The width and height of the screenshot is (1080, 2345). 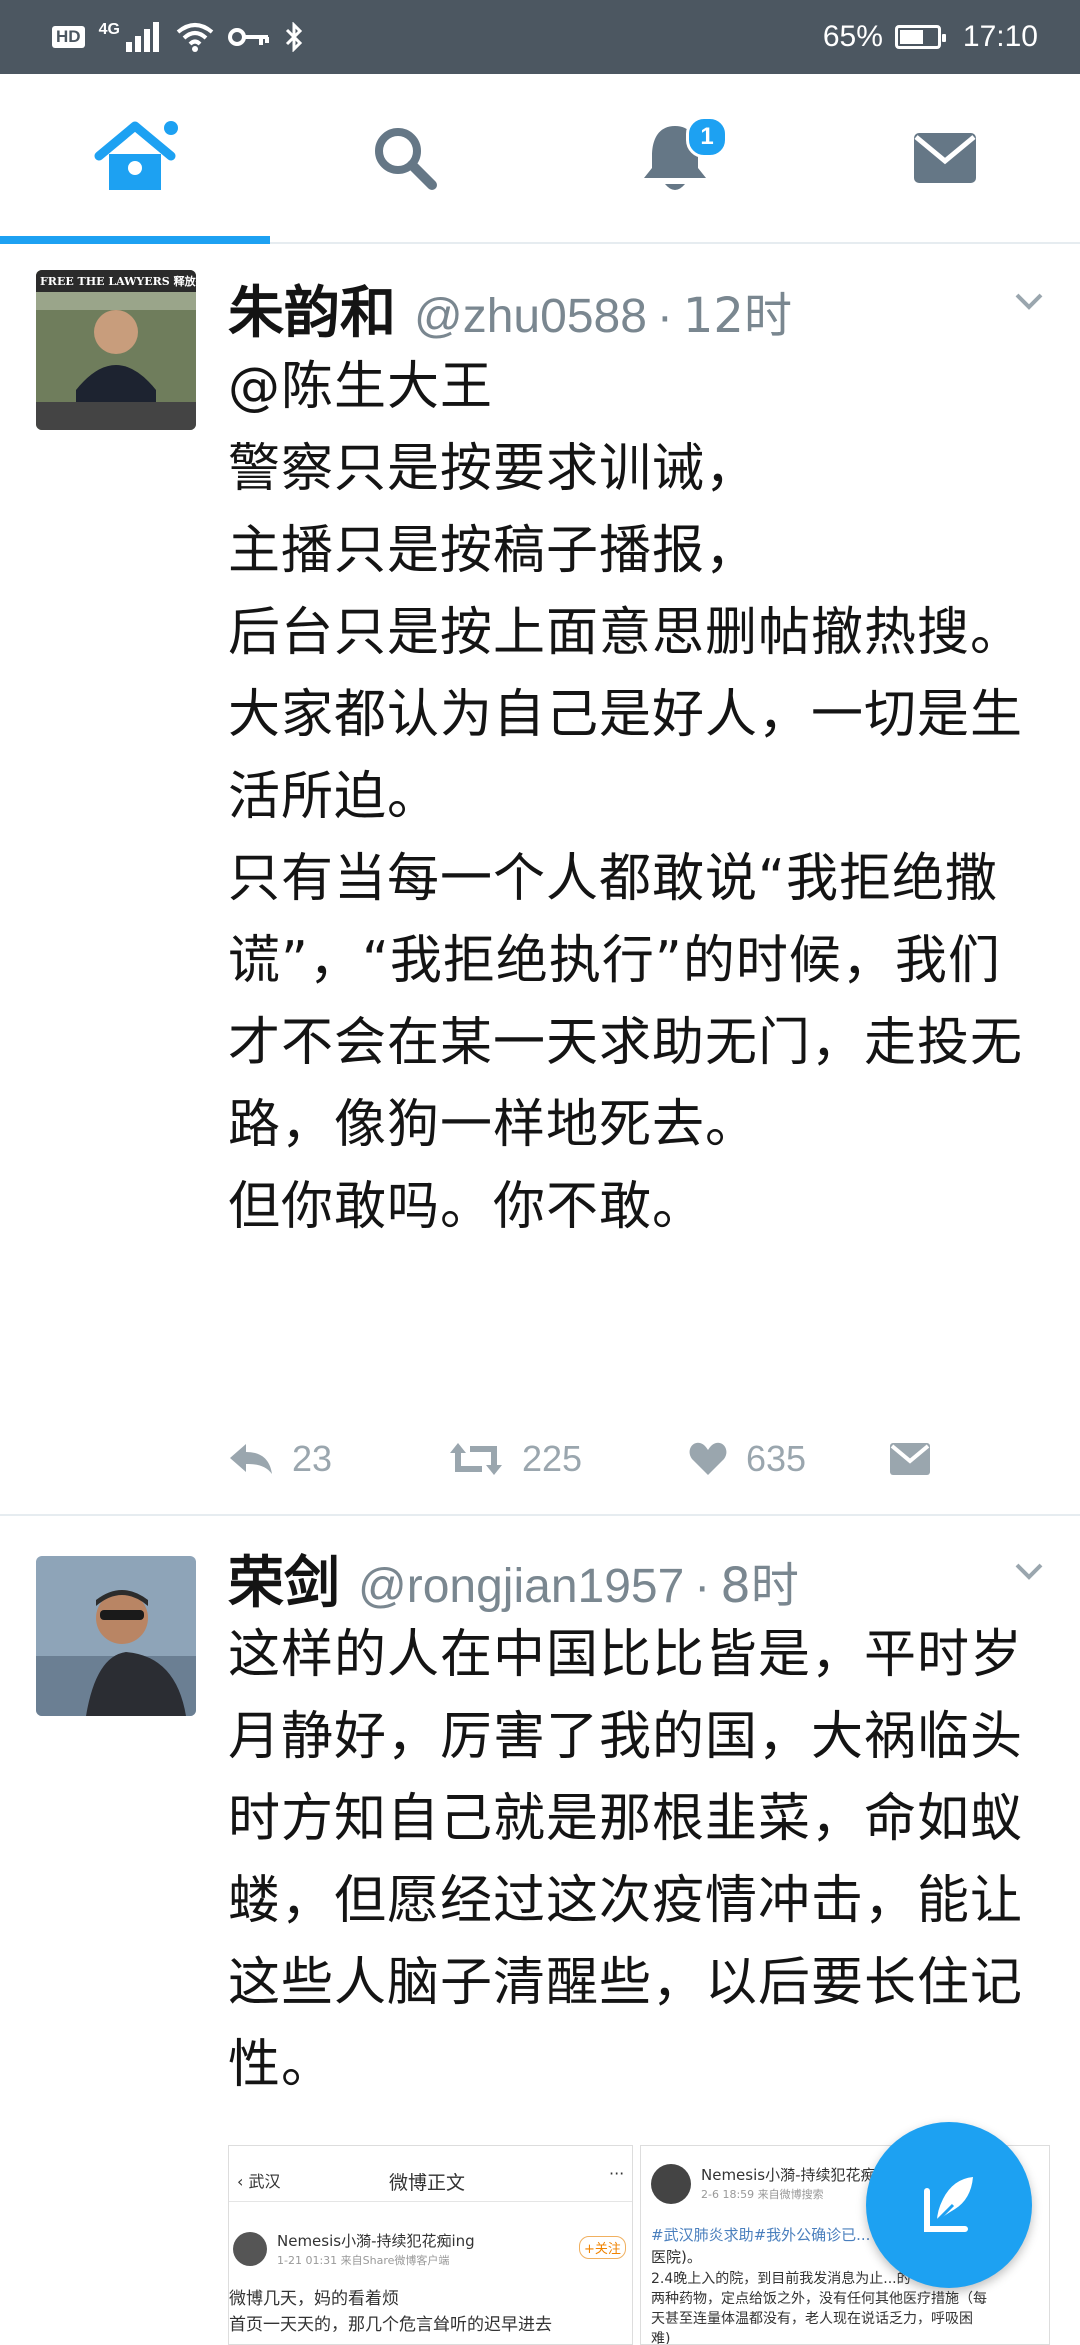 What do you see at coordinates (788, 2175) in the screenshot?
I see `screenshot-user: Nemesis小漪-持续犯花痴` at bounding box center [788, 2175].